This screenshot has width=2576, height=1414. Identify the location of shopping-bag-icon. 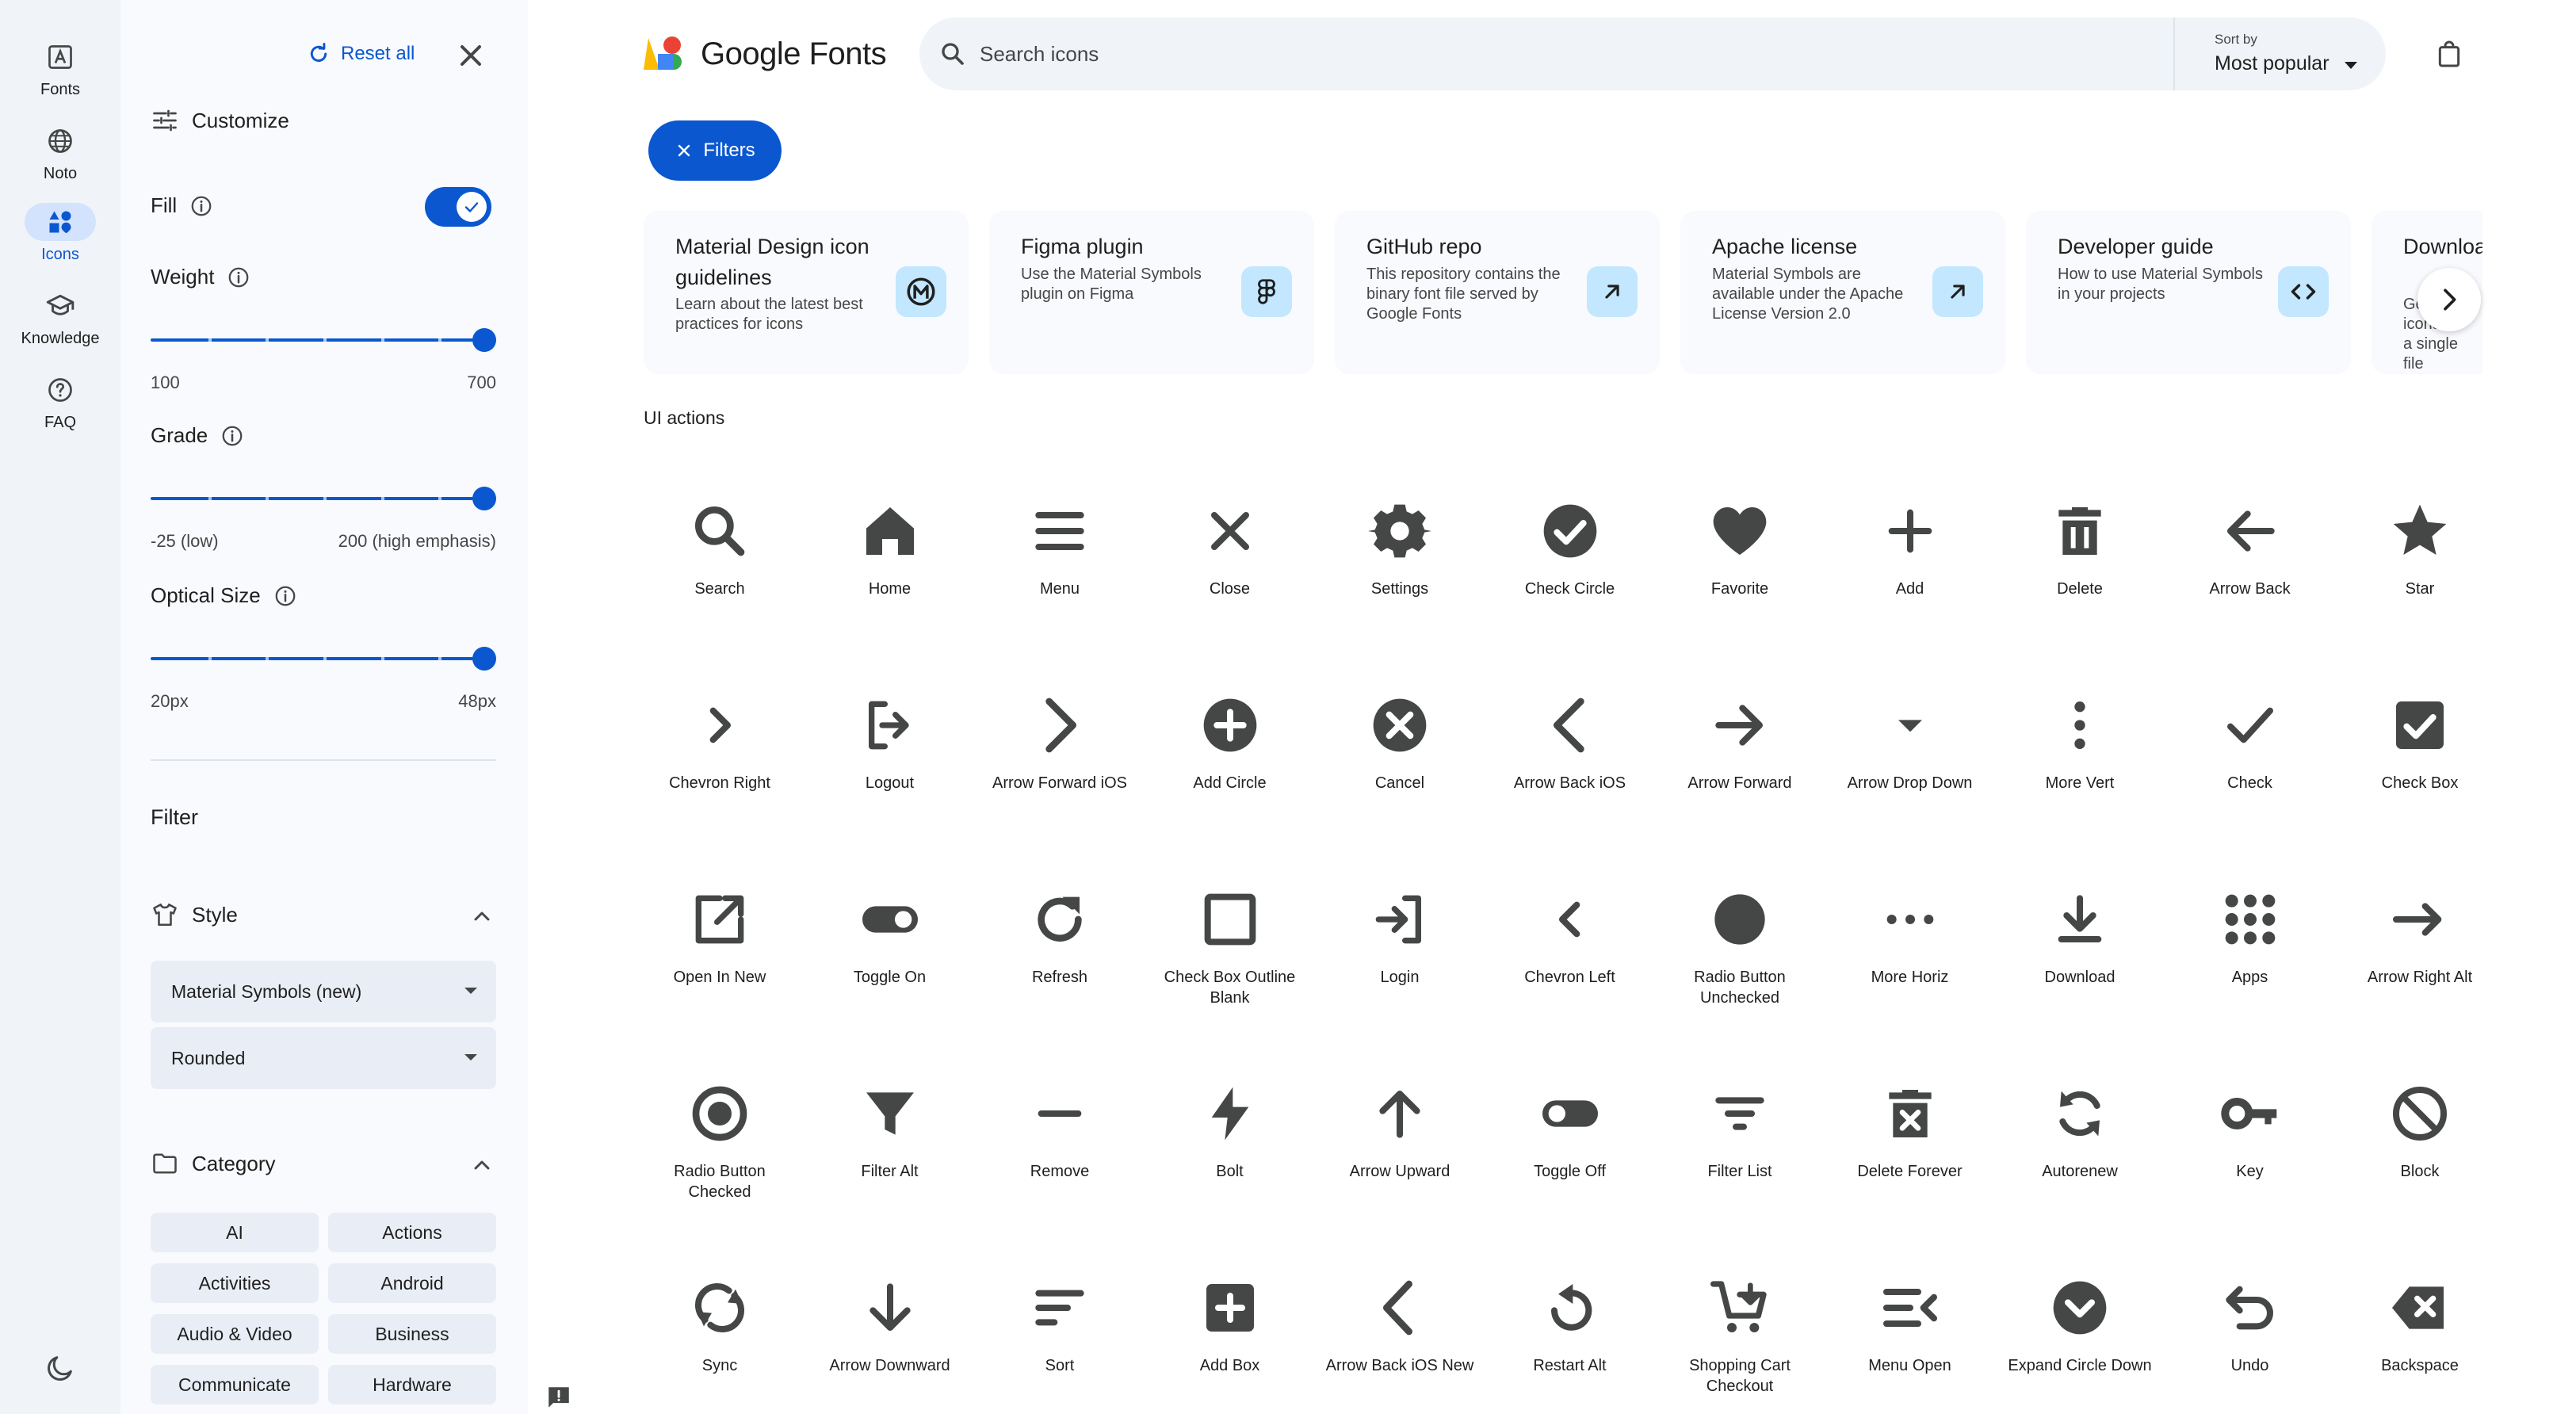
(2449, 54).